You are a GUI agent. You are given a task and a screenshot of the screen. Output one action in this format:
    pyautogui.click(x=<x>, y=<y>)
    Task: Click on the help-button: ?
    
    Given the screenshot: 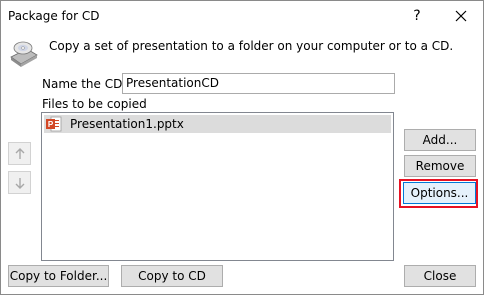 What is the action you would take?
    pyautogui.click(x=417, y=16)
    